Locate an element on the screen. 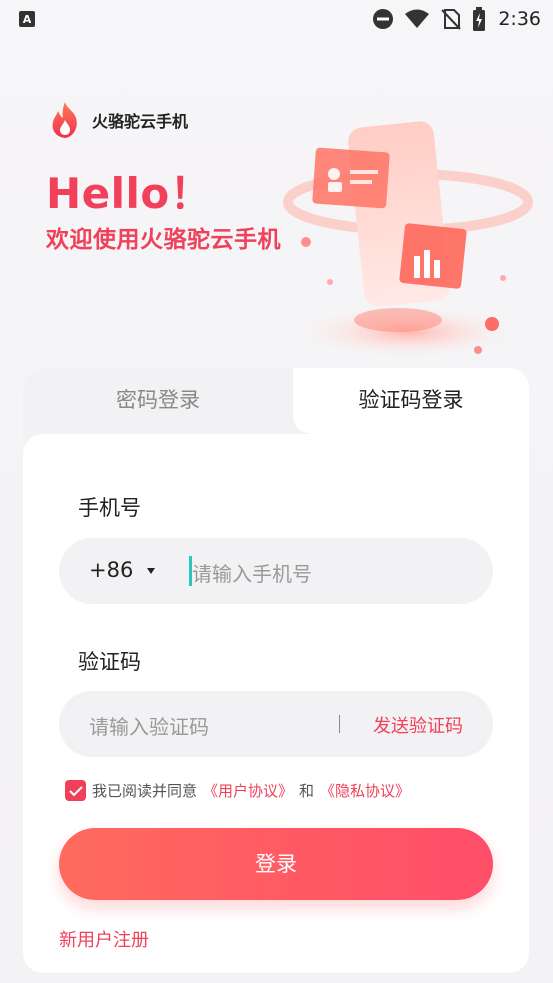  send-code-button: 发送验证码 is located at coordinates (418, 725).